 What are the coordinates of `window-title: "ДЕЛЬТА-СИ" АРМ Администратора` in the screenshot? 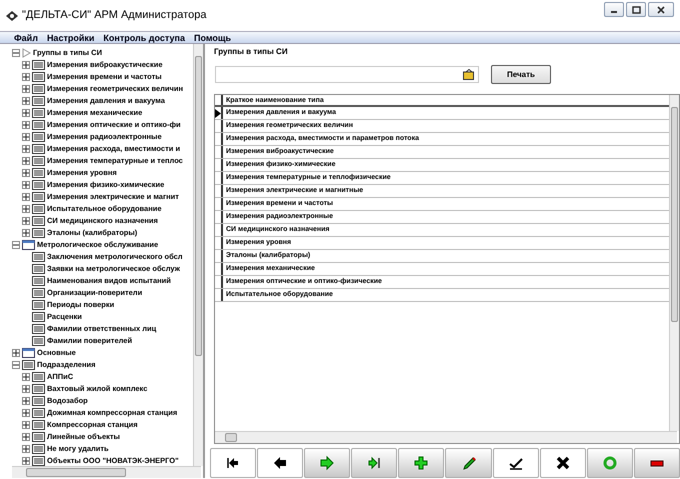 It's located at (114, 16).